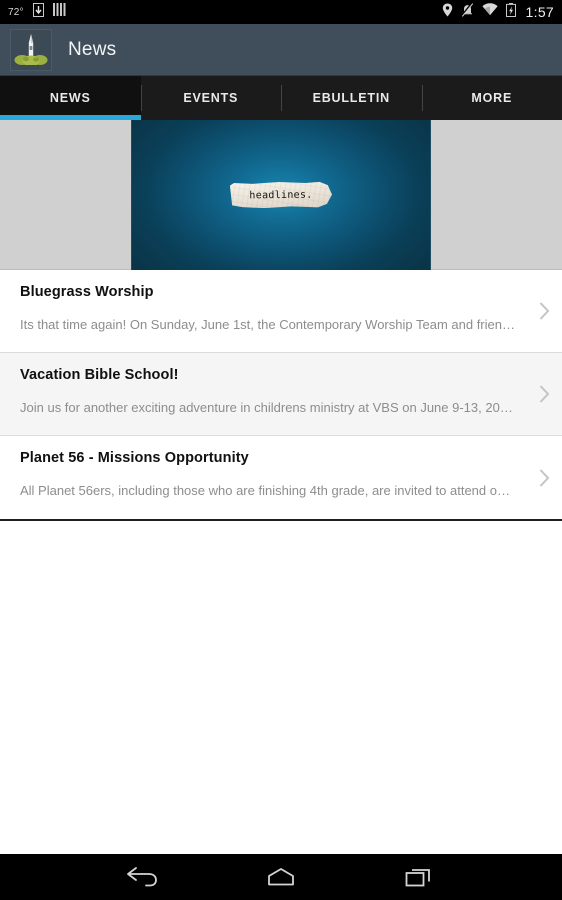 This screenshot has width=562, height=900. I want to click on status-bar-right: 1:57, so click(498, 12).